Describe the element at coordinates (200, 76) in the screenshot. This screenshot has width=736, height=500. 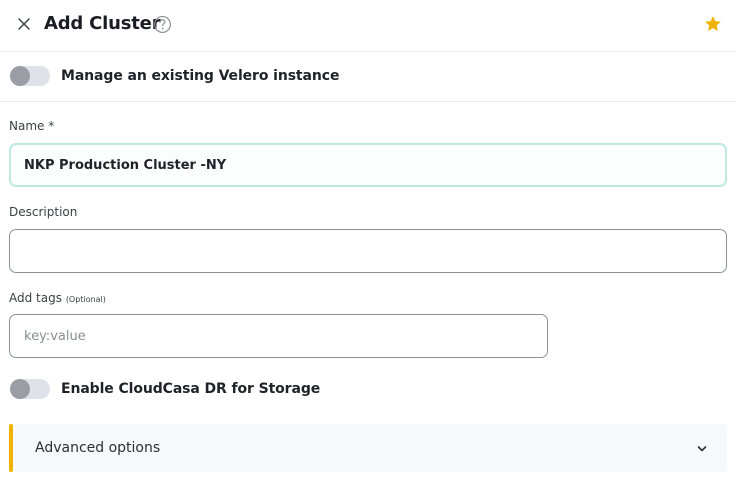
I see `velero-toggle-label: Manage an existing Velero instance` at that location.